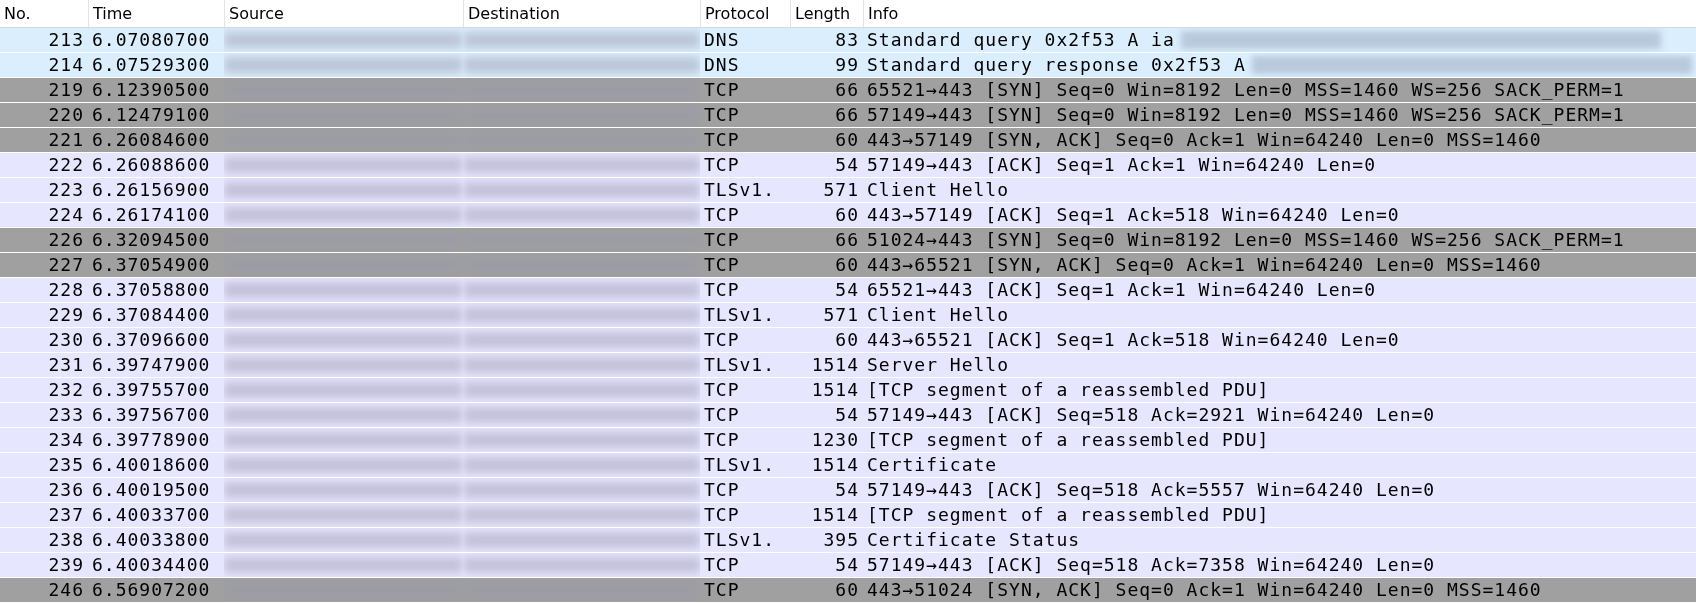 This screenshot has height=603, width=1696. What do you see at coordinates (151, 515) in the screenshot?
I see `packet-time: 6.40033700` at bounding box center [151, 515].